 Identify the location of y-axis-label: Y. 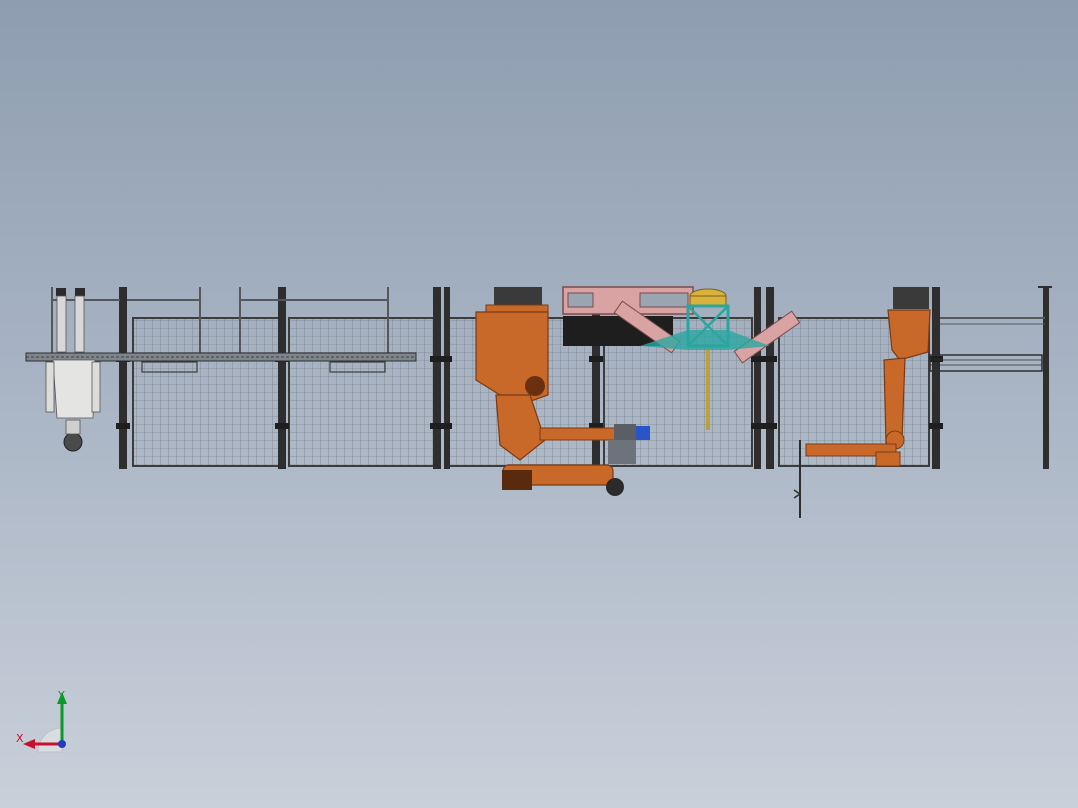
(61, 695).